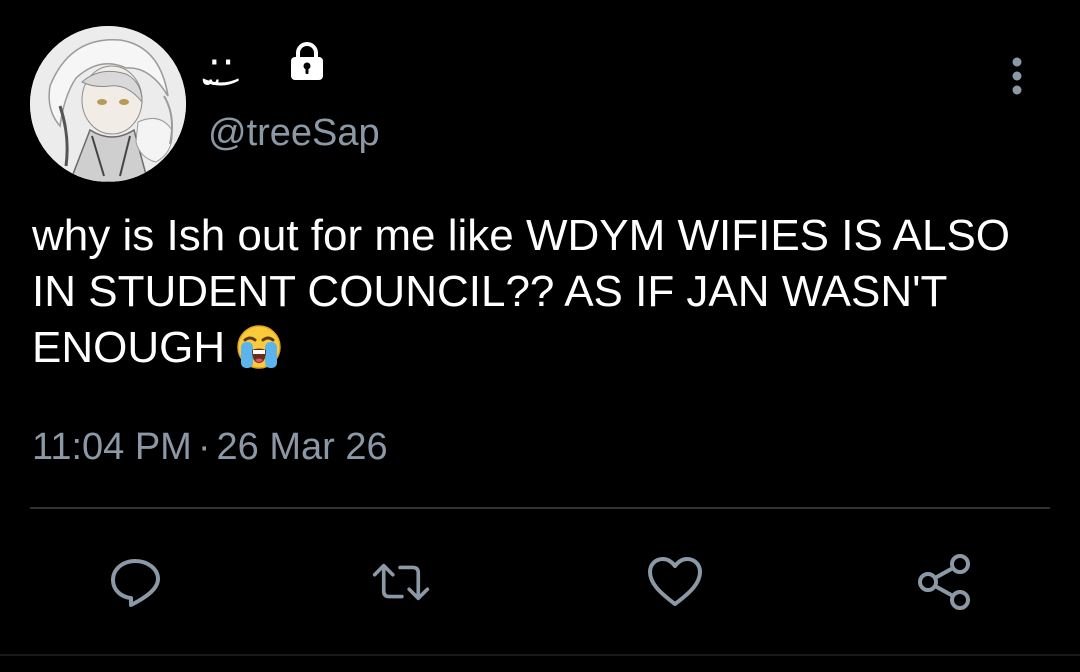 Image resolution: width=1080 pixels, height=672 pixels. What do you see at coordinates (221, 63) in the screenshot?
I see `display-name: ·̫͜·` at bounding box center [221, 63].